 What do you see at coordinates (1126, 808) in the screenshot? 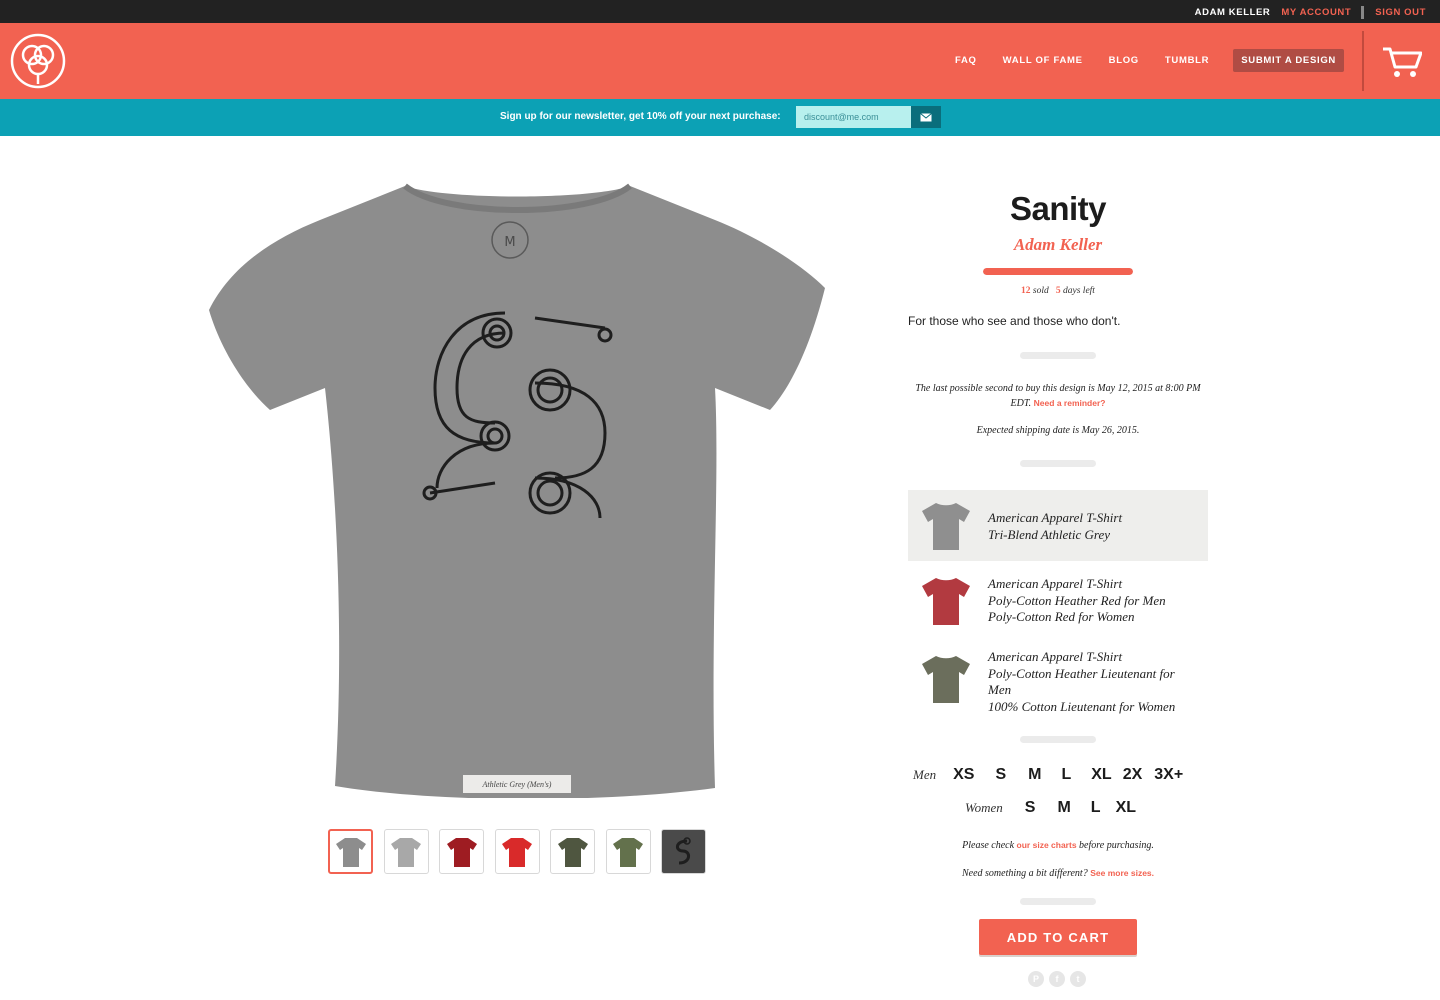
I see `size-womens-xl: XL` at bounding box center [1126, 808].